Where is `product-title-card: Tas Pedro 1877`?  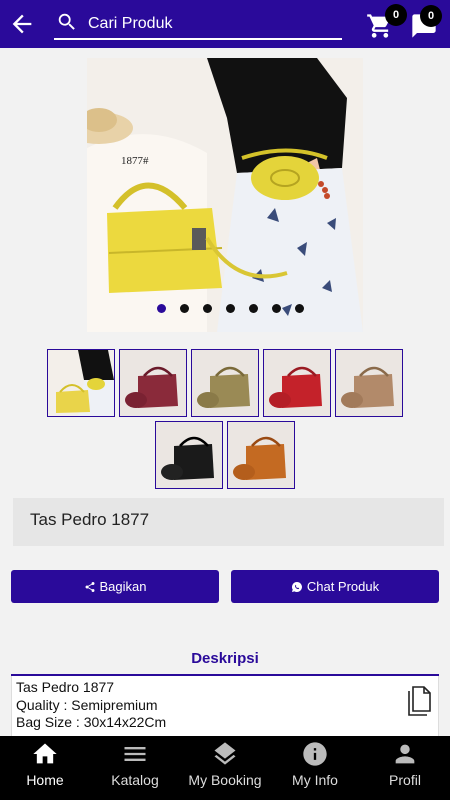 product-title-card: Tas Pedro 1877 is located at coordinates (228, 522).